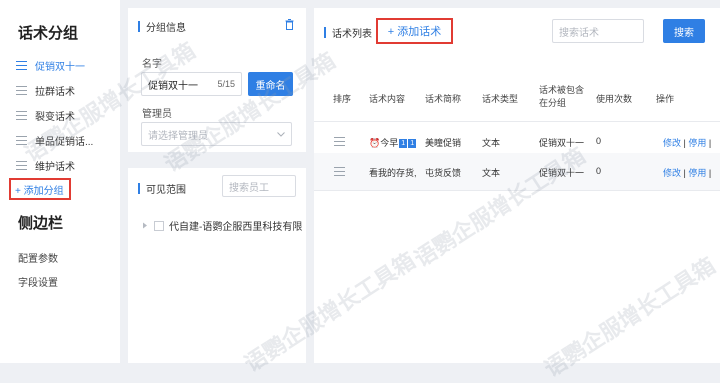 The height and width of the screenshot is (383, 720). What do you see at coordinates (162, 26) in the screenshot?
I see `group-info-title: 分组信息` at bounding box center [162, 26].